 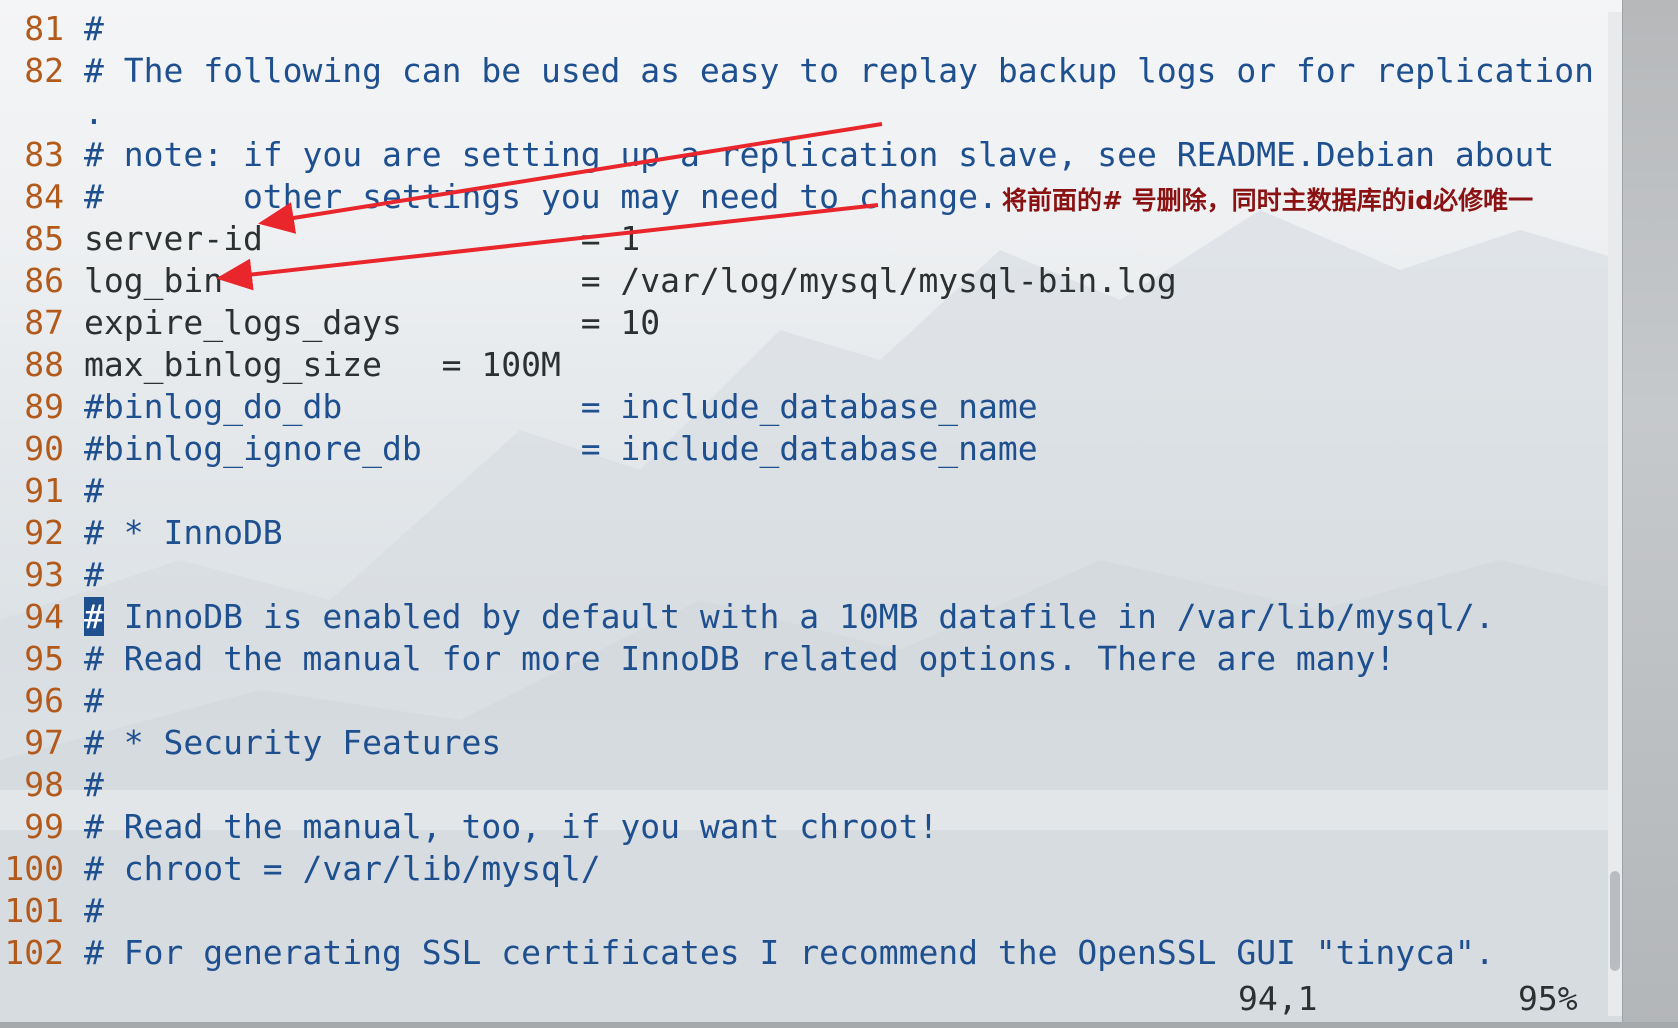 I want to click on status-bar: 94,1 95%, so click(x=811, y=999).